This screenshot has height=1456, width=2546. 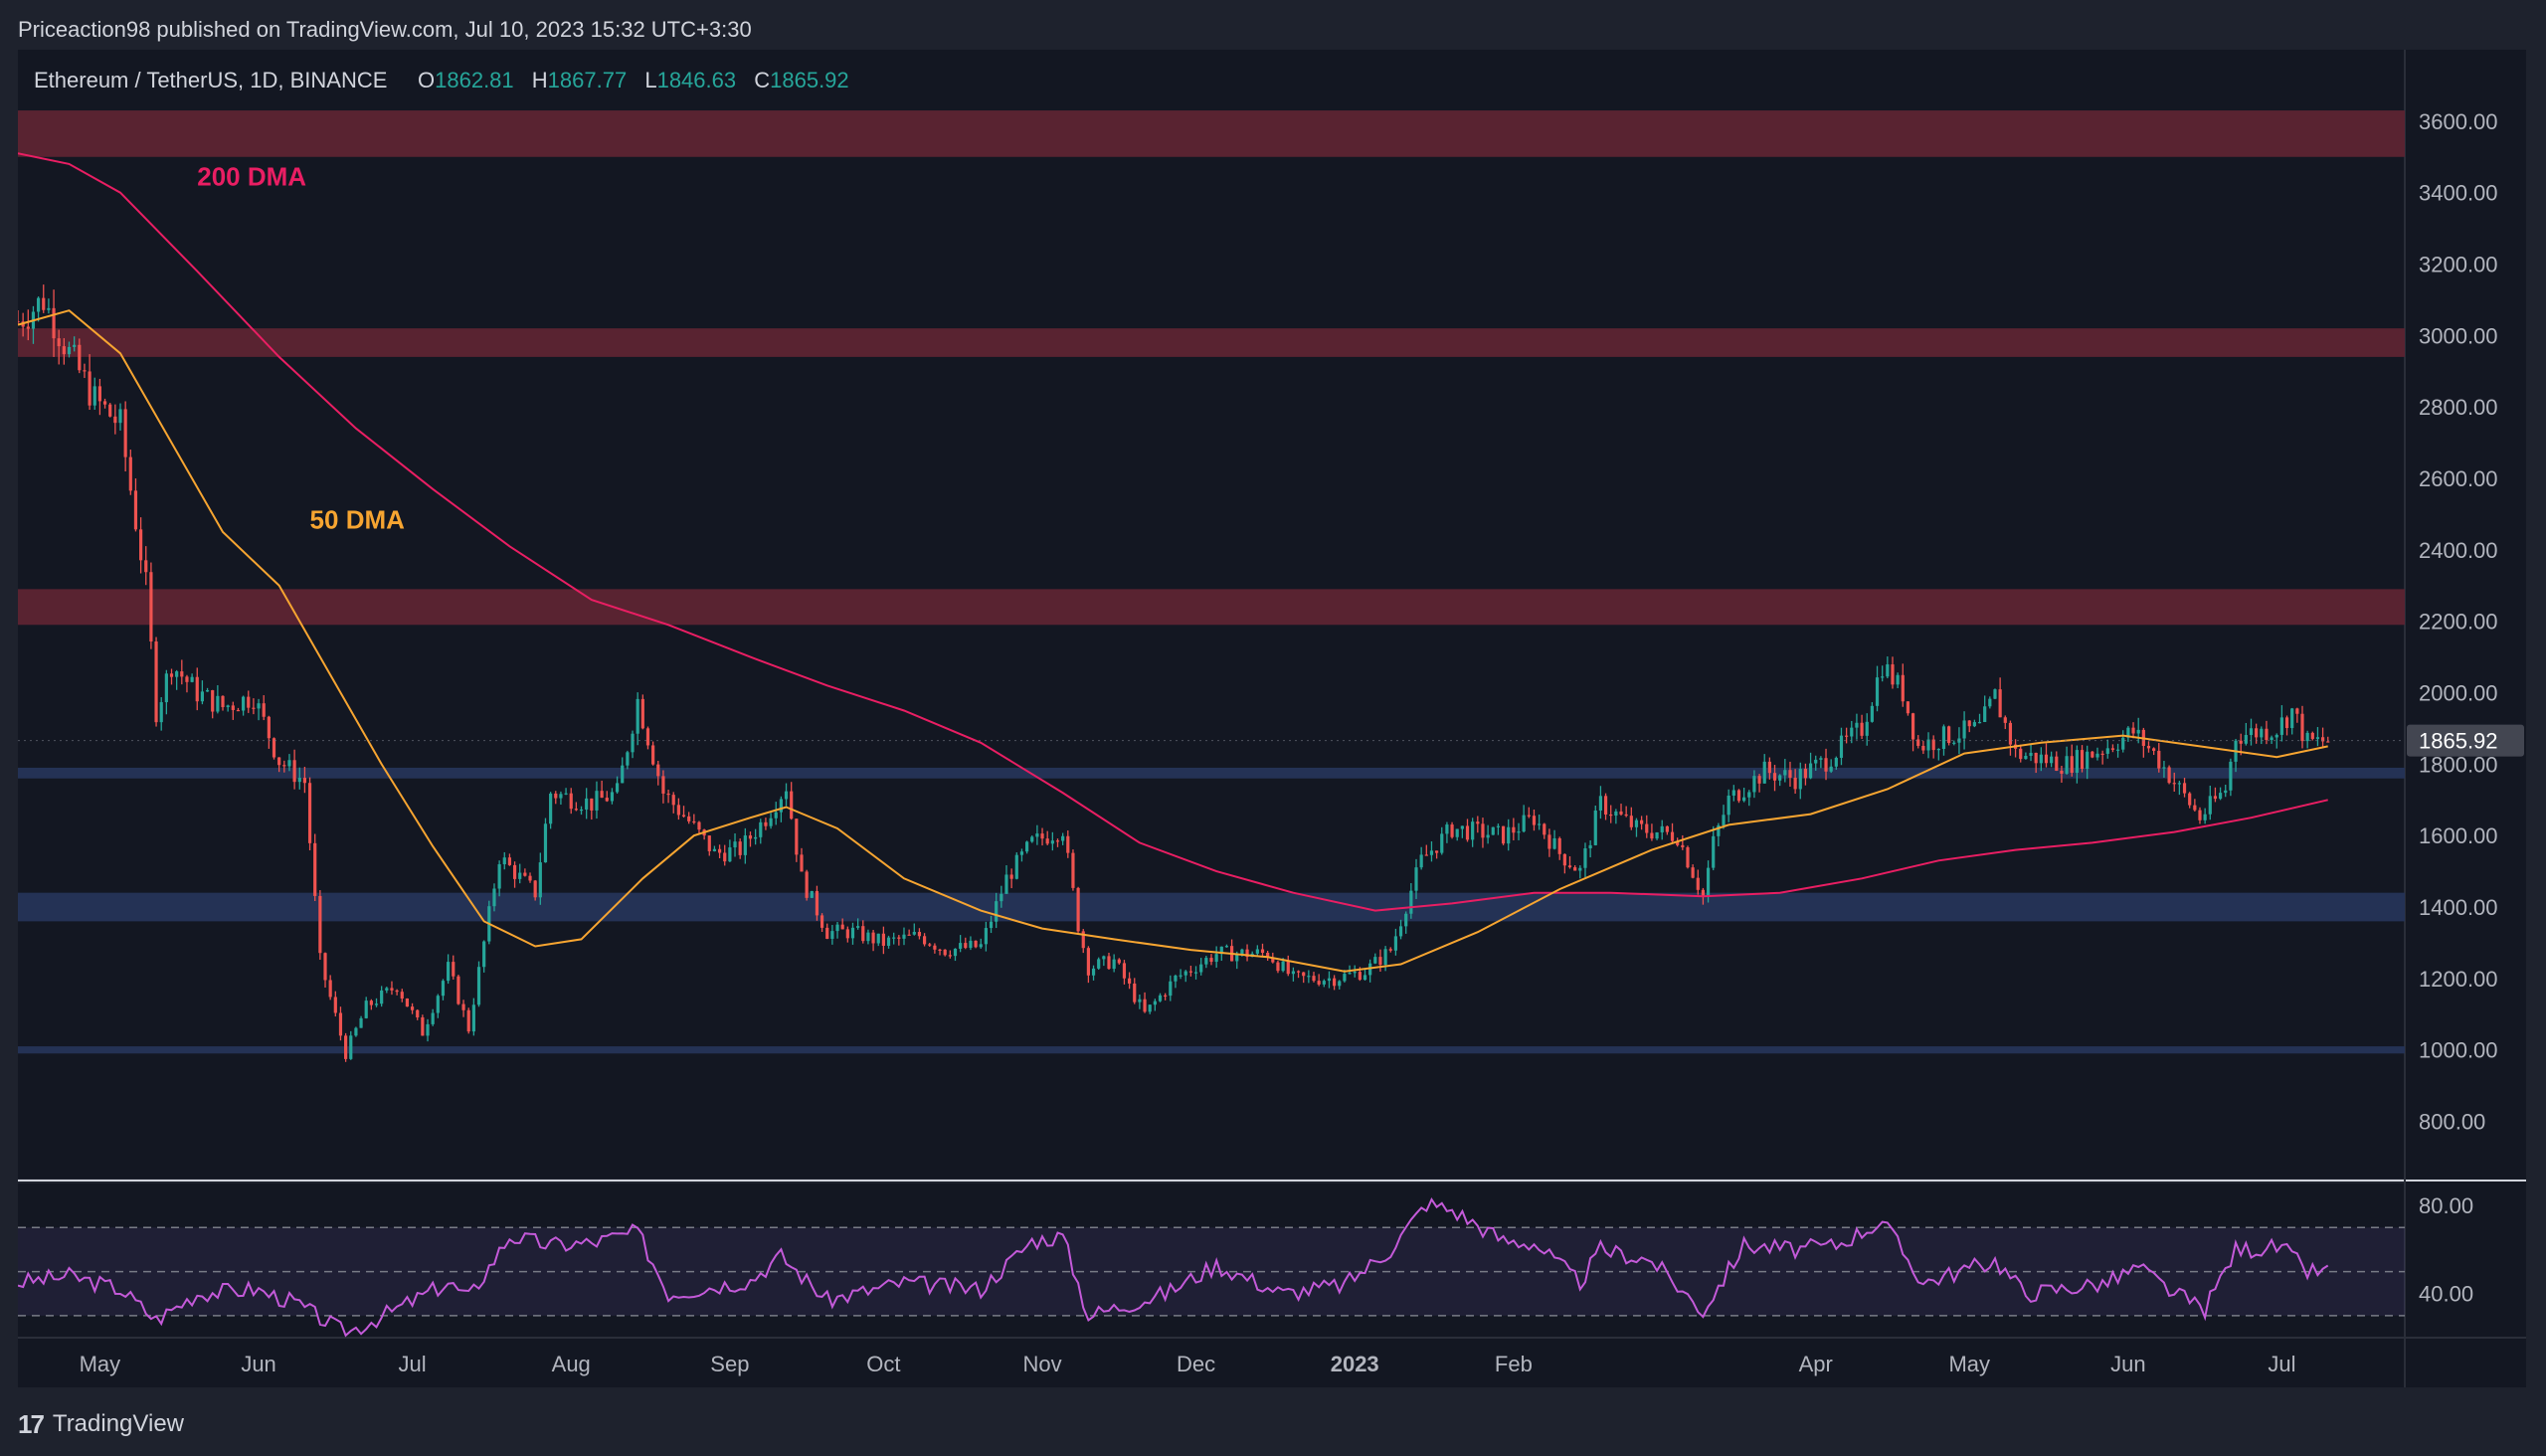 What do you see at coordinates (210, 80) in the screenshot?
I see `symbol-label: Ethereum / TetherUS, 1D, BINANCE` at bounding box center [210, 80].